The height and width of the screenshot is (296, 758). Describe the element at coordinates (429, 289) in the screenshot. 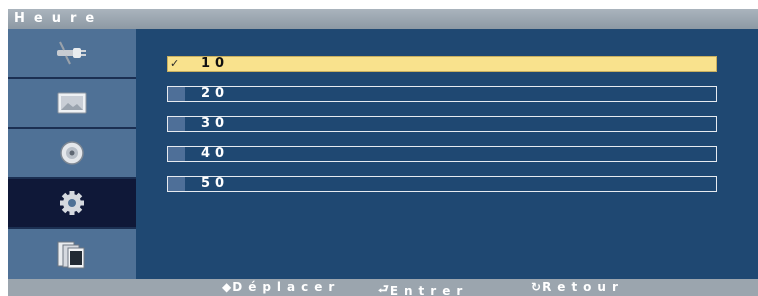

I see `hint-enter-label: Entrer` at that location.